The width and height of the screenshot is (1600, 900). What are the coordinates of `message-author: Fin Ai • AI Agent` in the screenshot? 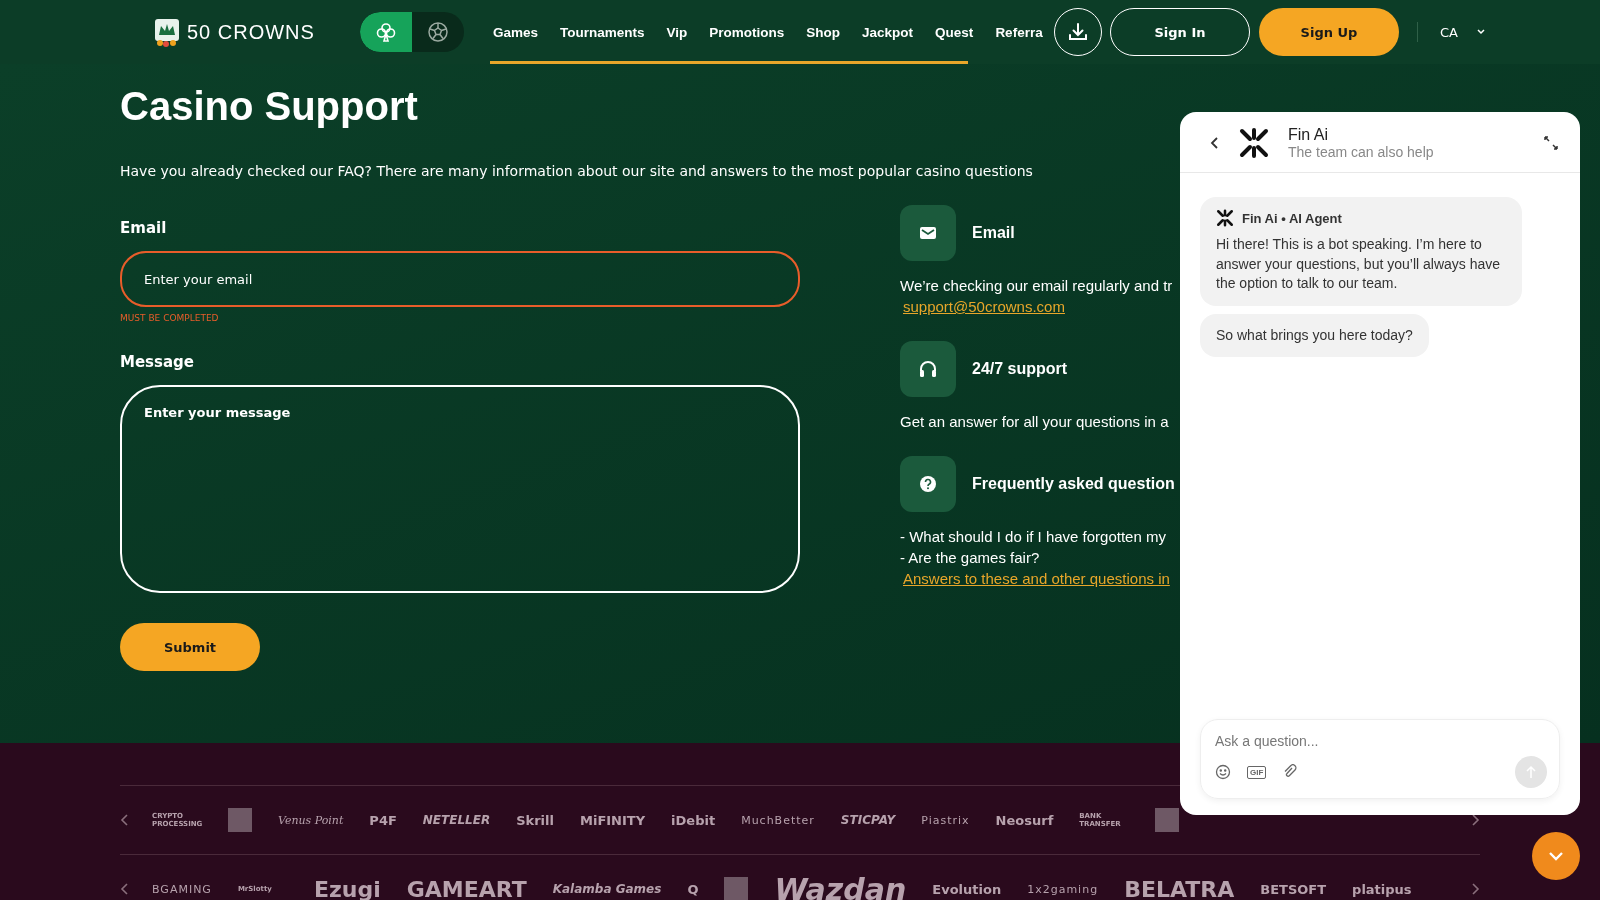 It's located at (1292, 218).